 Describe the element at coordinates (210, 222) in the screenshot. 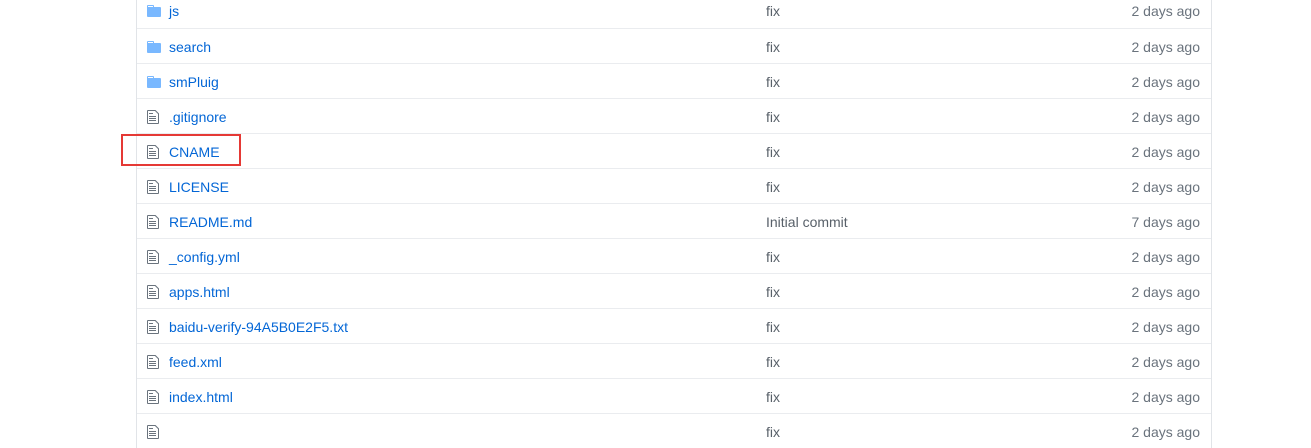

I see `file-link: README.md` at that location.